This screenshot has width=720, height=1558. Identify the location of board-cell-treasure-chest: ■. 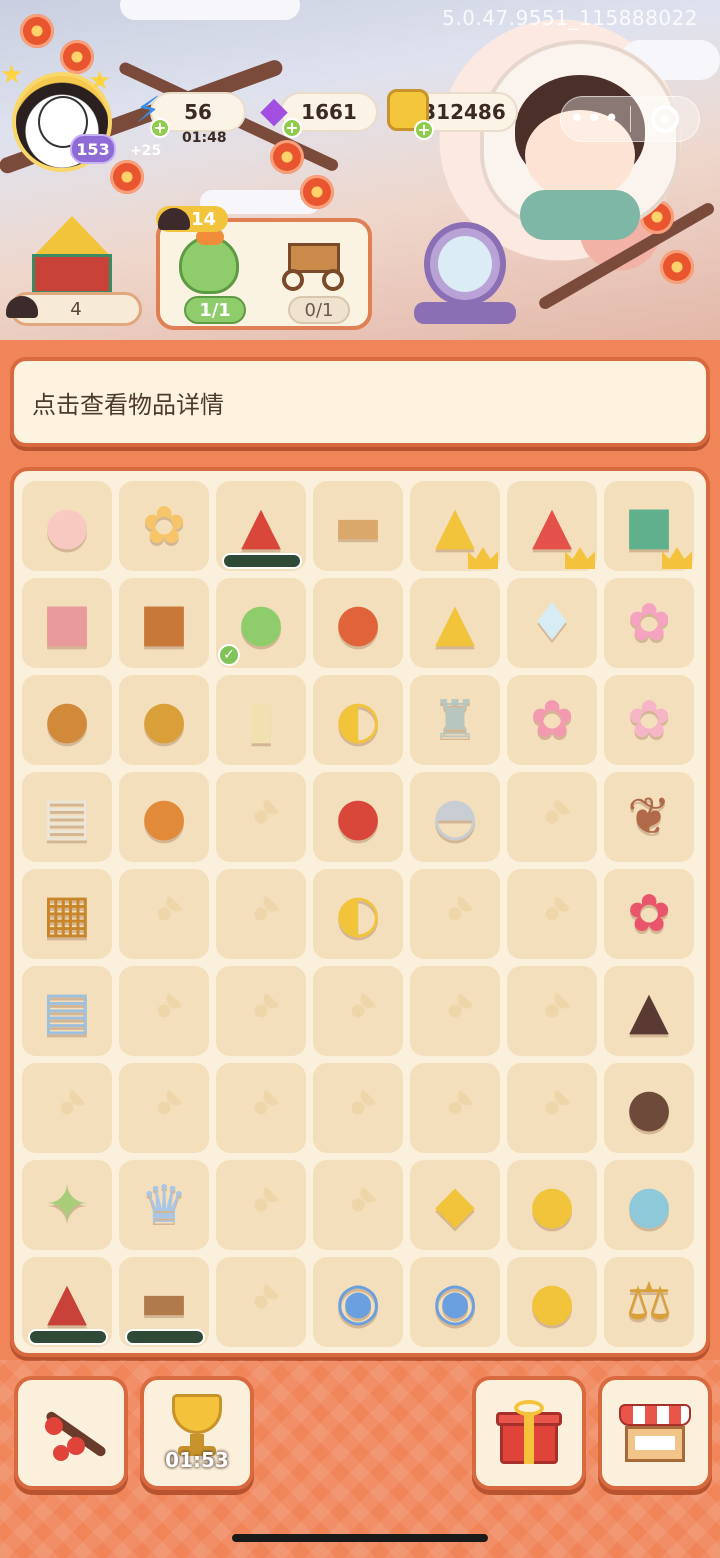
(164, 623).